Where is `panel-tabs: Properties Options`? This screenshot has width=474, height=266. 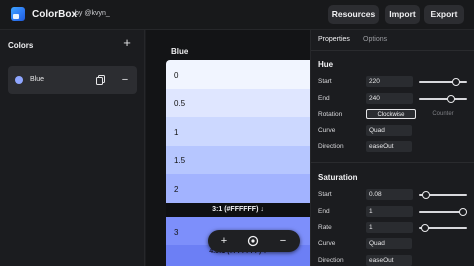 panel-tabs: Properties Options is located at coordinates (392, 40).